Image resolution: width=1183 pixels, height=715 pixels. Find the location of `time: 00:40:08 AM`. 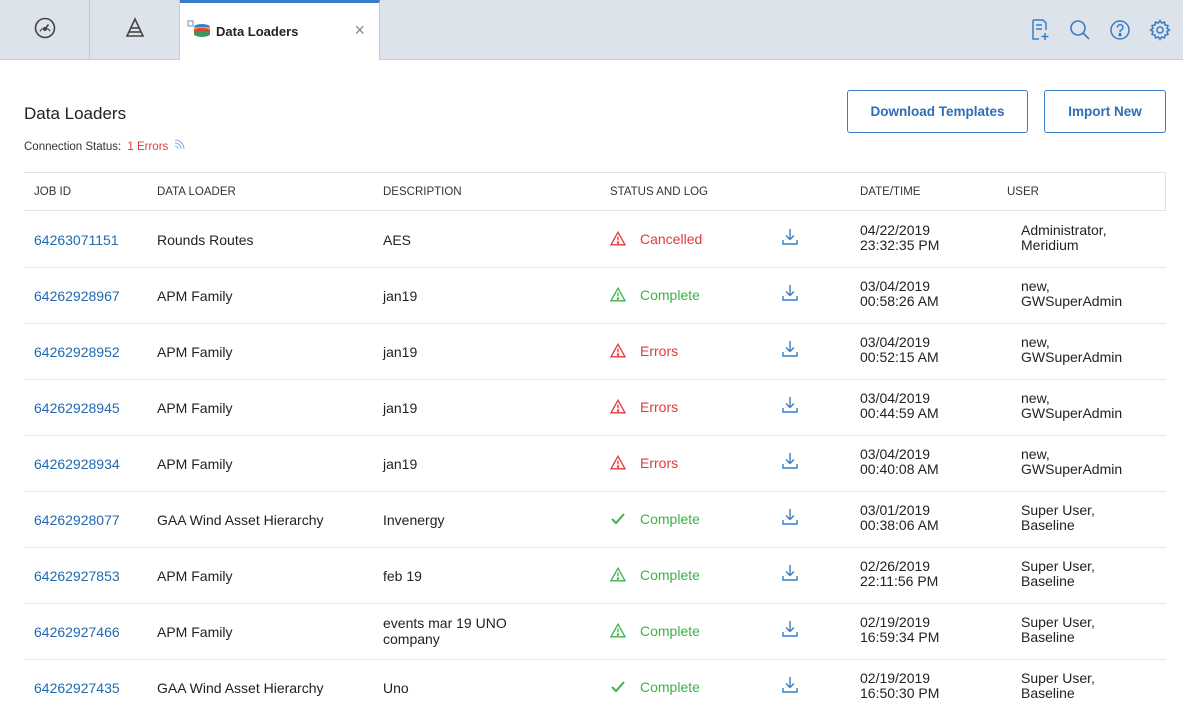

time: 00:40:08 AM is located at coordinates (899, 469).